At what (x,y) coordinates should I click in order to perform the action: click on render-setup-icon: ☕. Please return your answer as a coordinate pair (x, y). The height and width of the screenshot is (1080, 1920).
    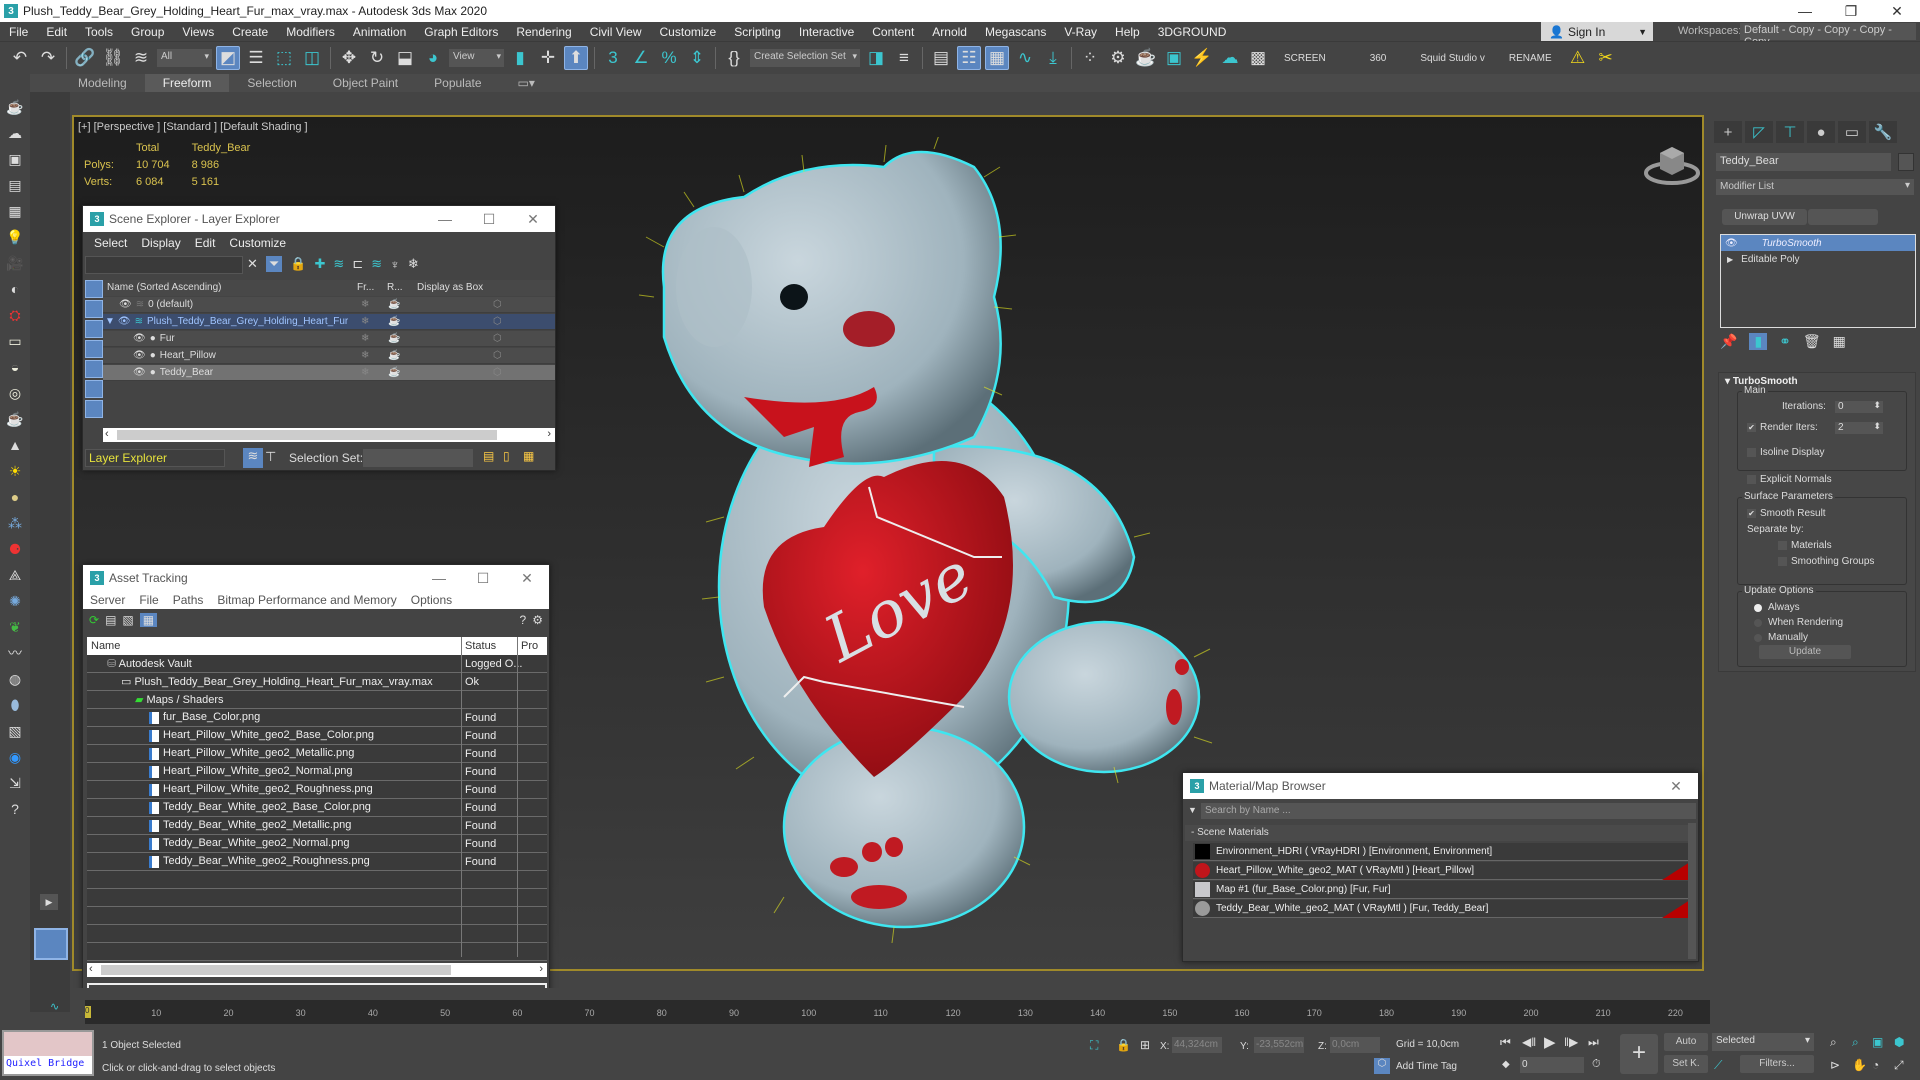
    Looking at the image, I should click on (1146, 58).